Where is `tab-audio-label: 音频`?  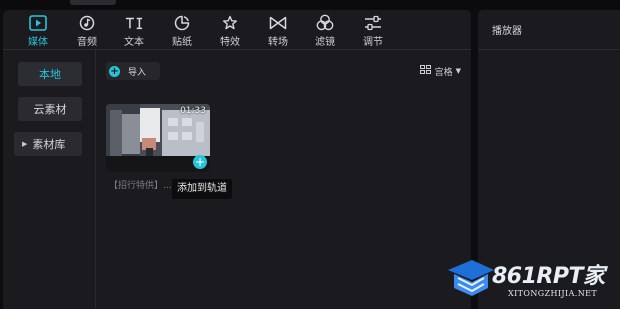
tab-audio-label: 音频 is located at coordinates (87, 42).